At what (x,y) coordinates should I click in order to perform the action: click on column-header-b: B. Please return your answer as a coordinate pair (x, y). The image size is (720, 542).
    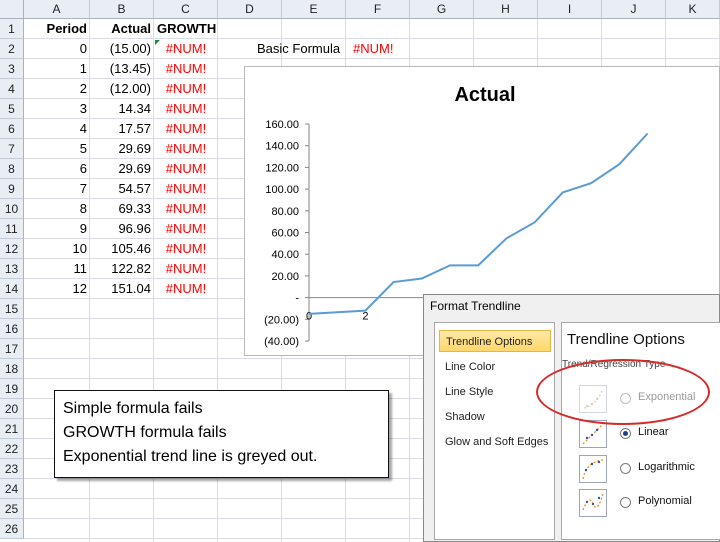
    Looking at the image, I should click on (122, 9).